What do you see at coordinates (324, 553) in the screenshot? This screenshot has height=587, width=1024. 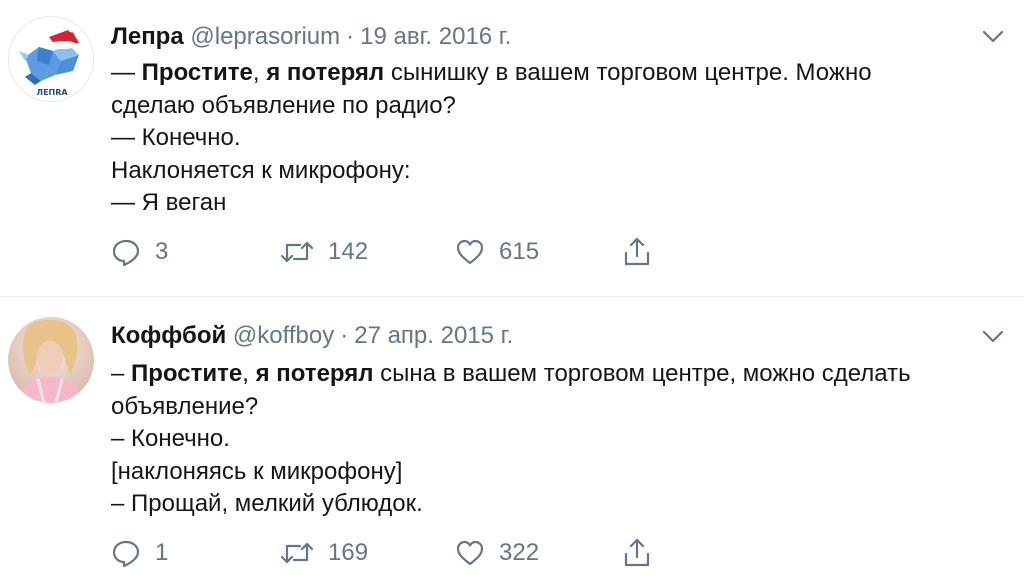 I see `retweet-button: 169` at bounding box center [324, 553].